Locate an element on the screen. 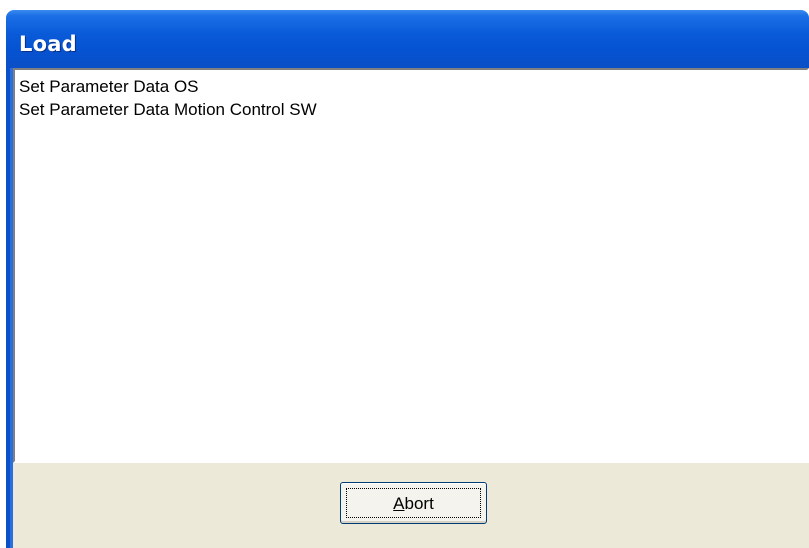 The width and height of the screenshot is (809, 548). title-bar: Load is located at coordinates (407, 39).